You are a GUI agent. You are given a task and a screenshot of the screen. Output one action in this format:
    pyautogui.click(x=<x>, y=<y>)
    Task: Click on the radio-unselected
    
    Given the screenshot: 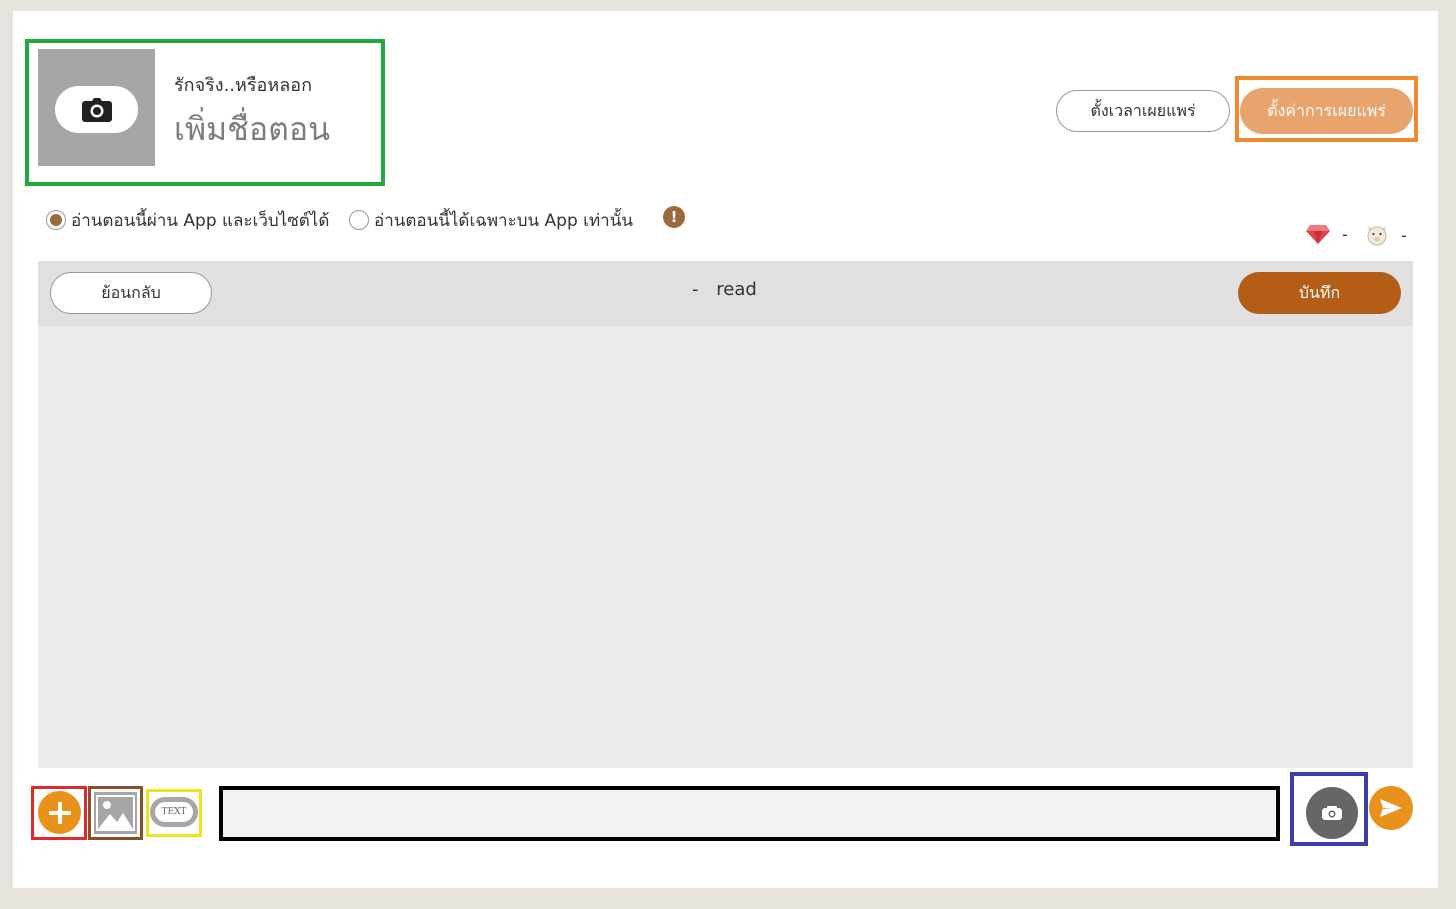 What is the action you would take?
    pyautogui.click(x=359, y=220)
    